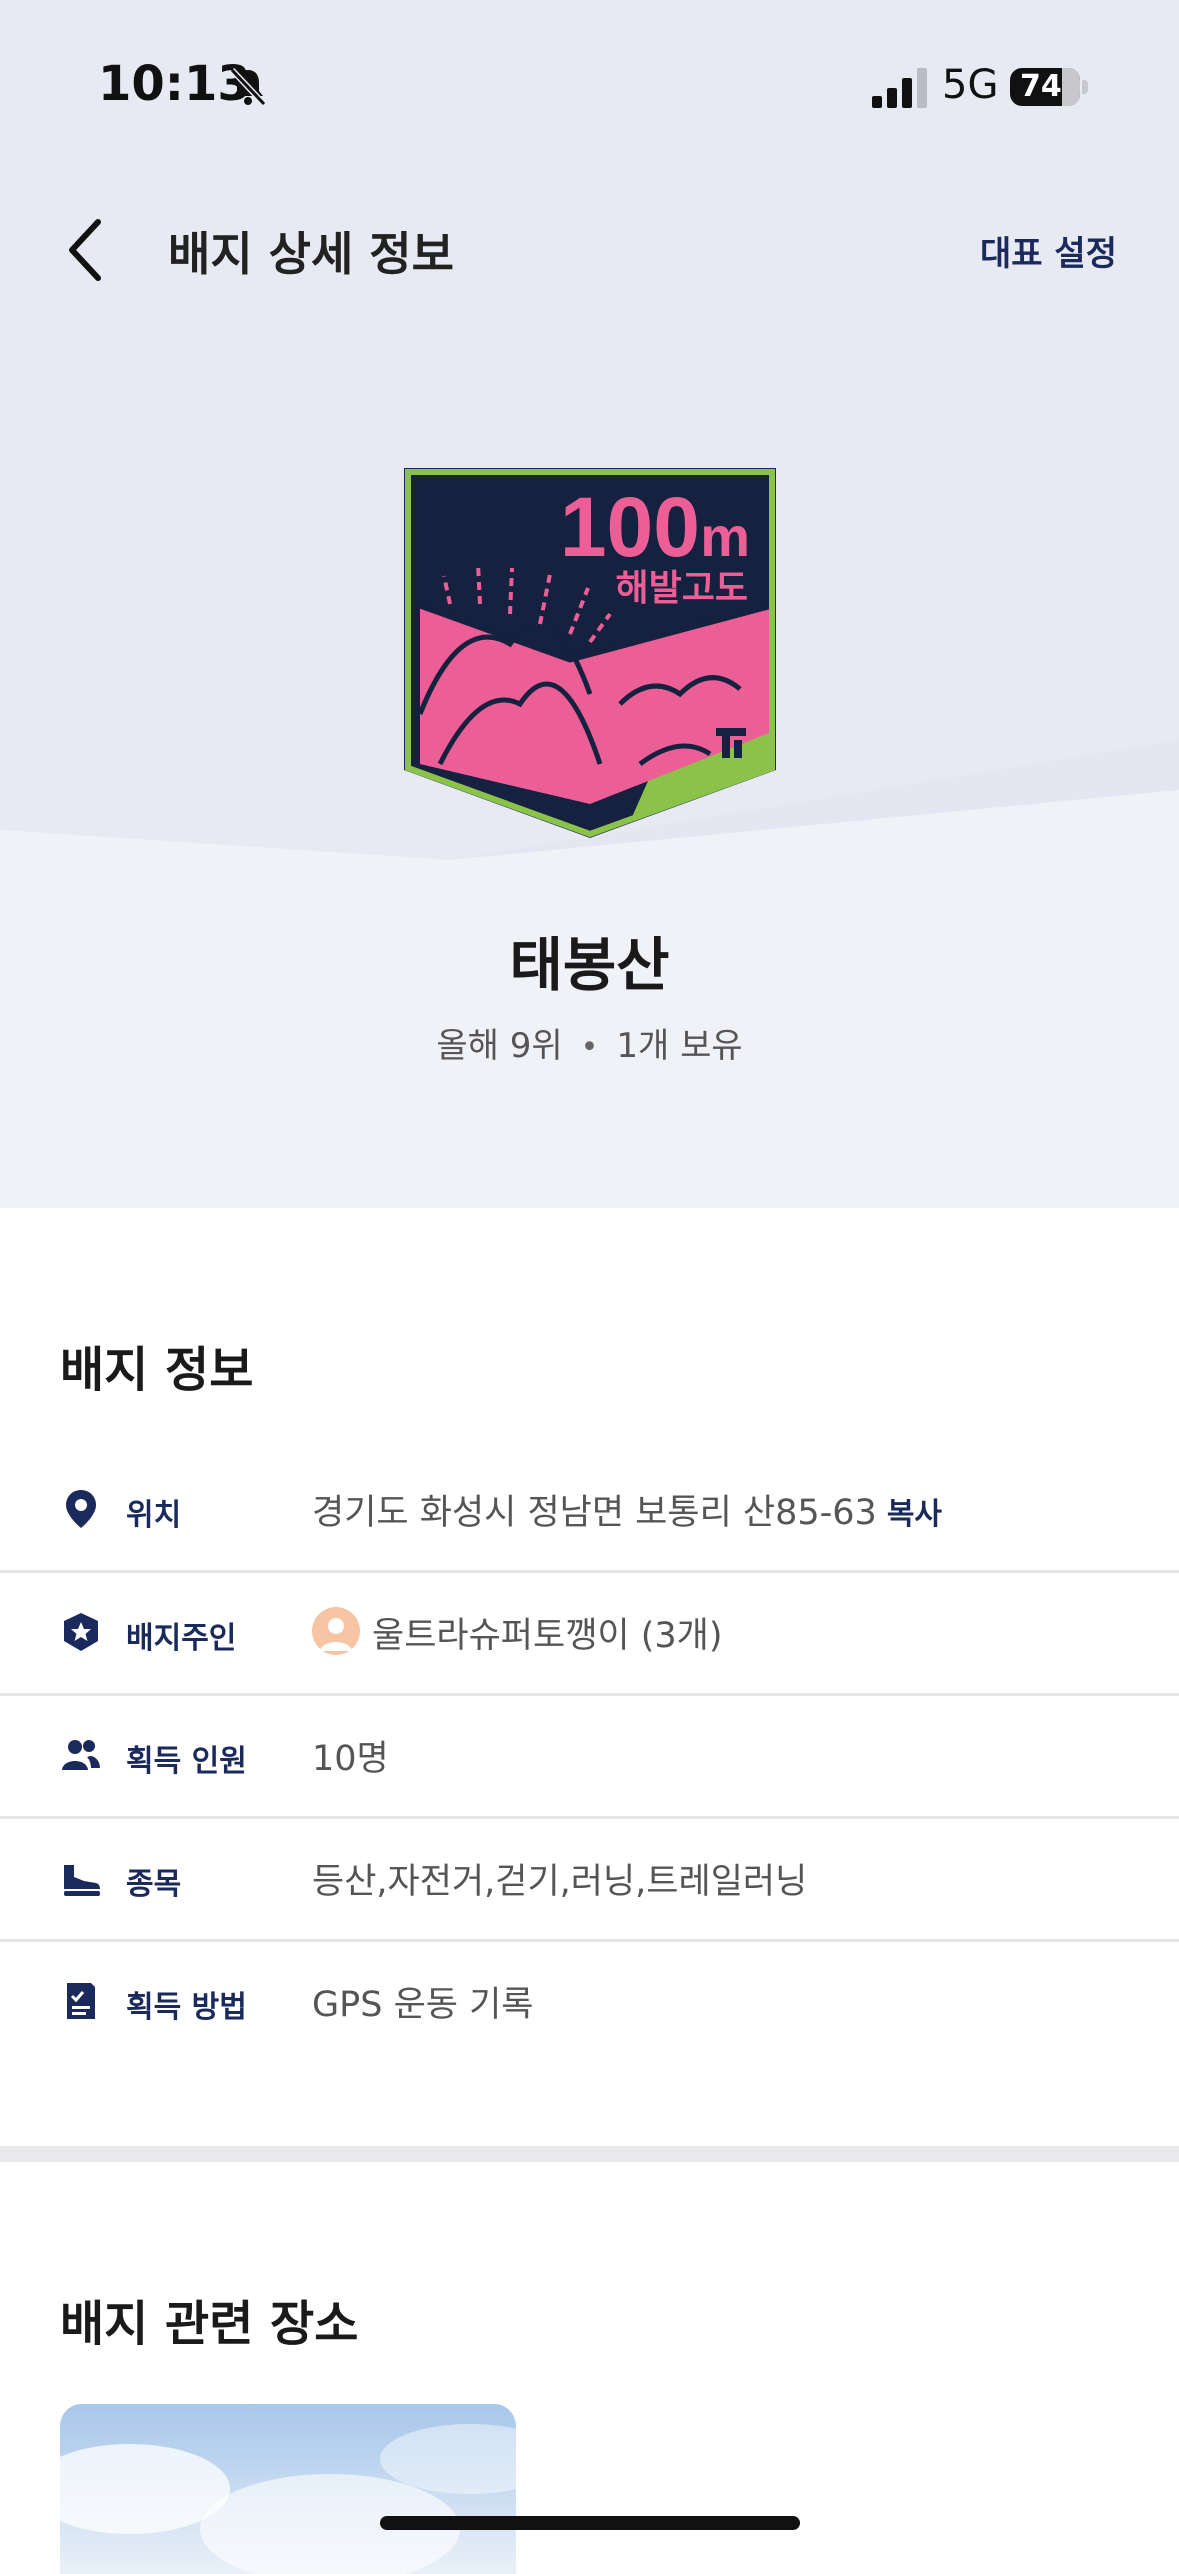 This screenshot has width=1179, height=2574. What do you see at coordinates (209, 2324) in the screenshot?
I see `related-places-title: 배지 관련 장소` at bounding box center [209, 2324].